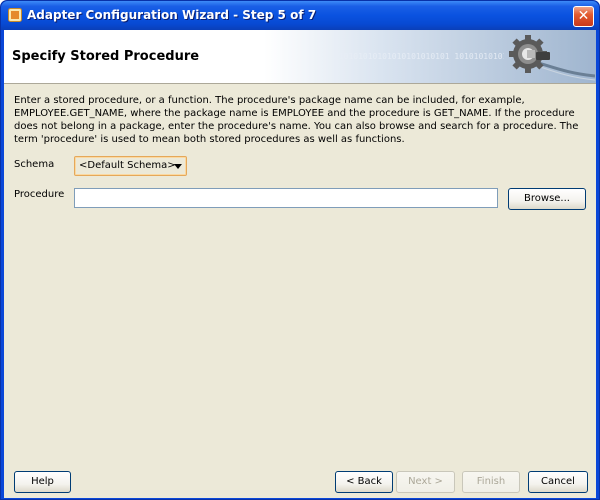  I want to click on cancel-button: Cancel, so click(558, 482).